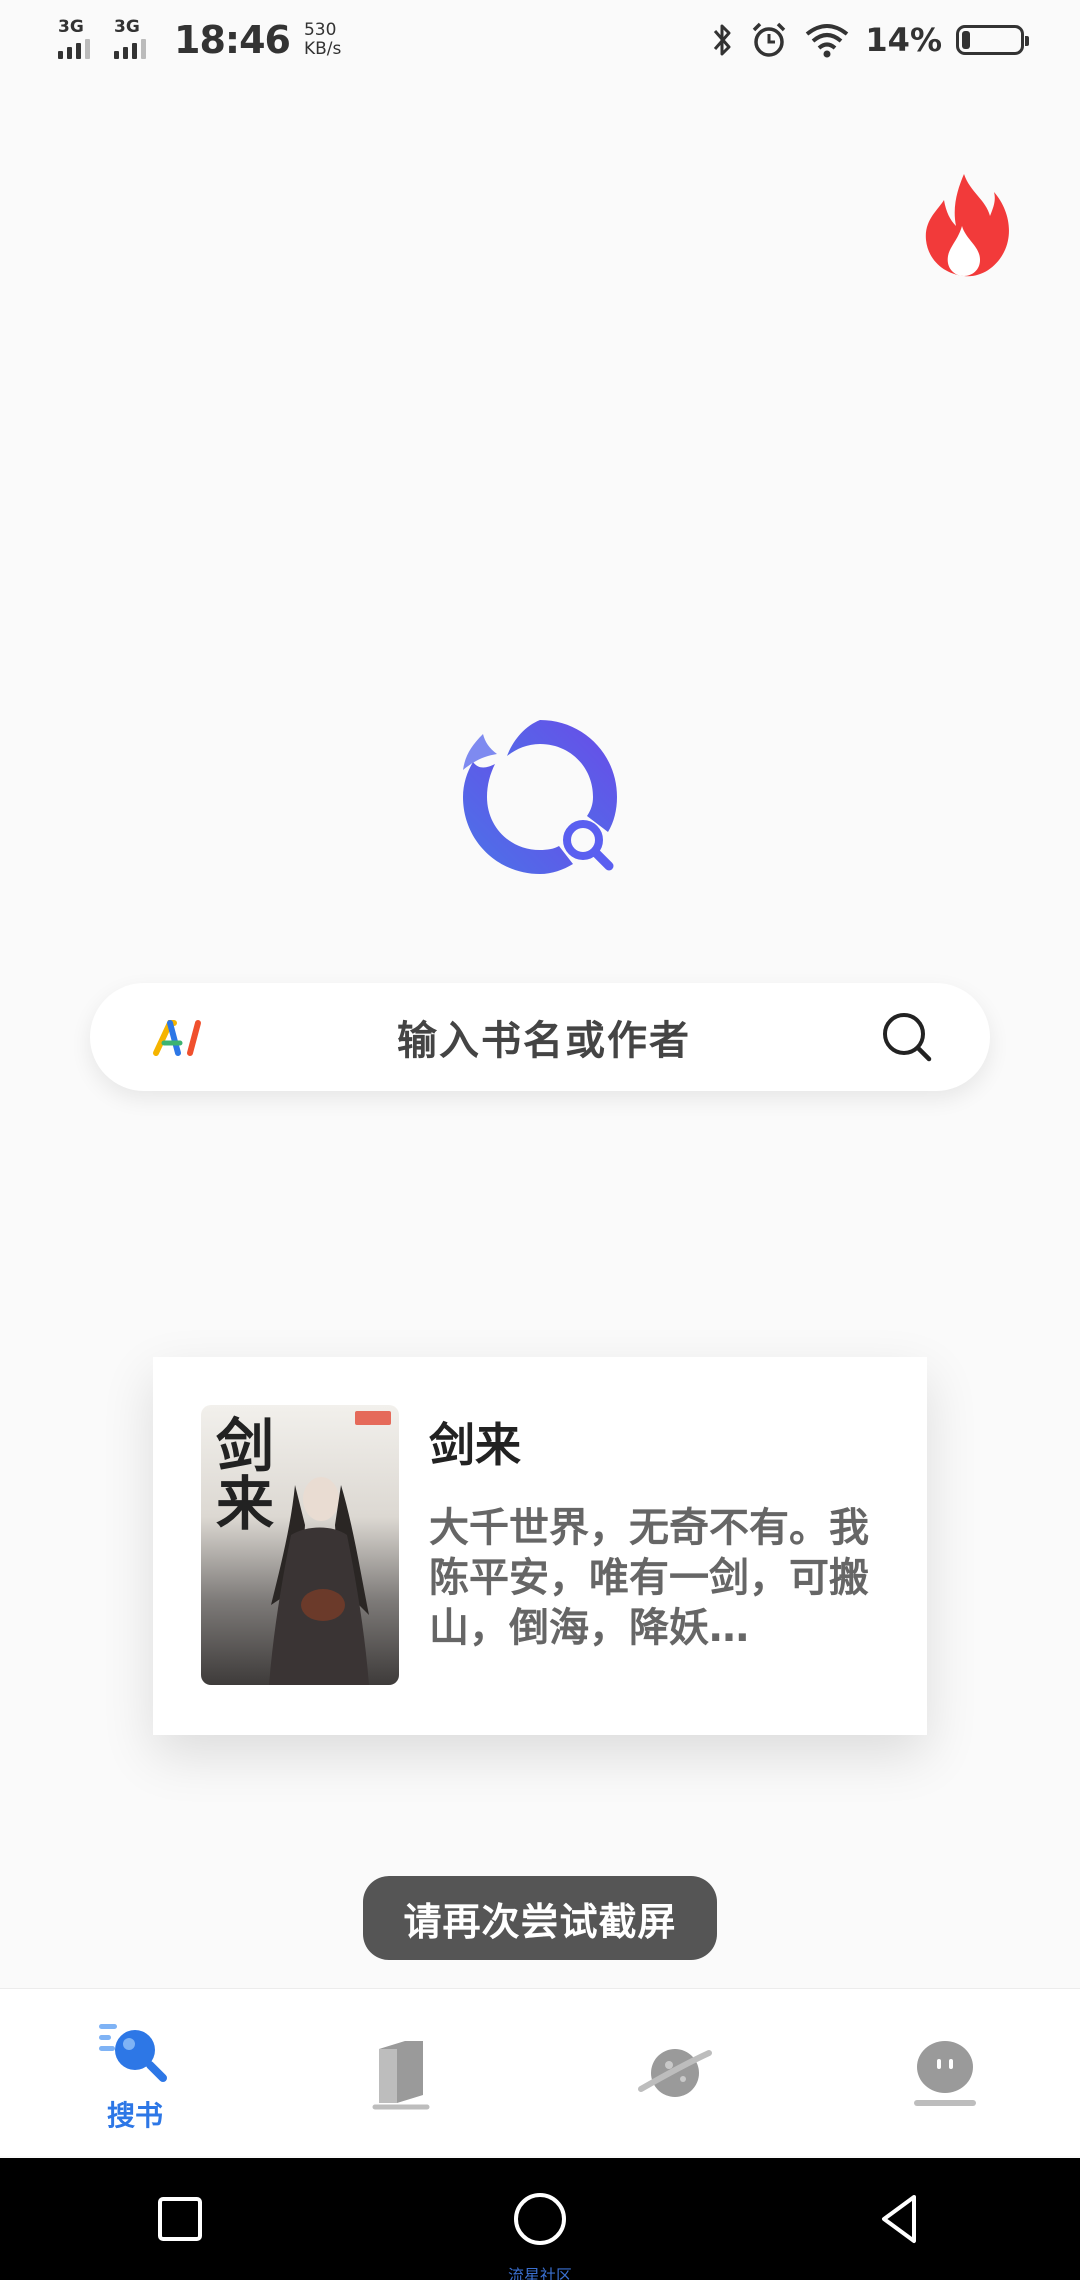 Image resolution: width=1080 pixels, height=2280 pixels. Describe the element at coordinates (540, 40) in the screenshot. I see `status-bar: 3G 3G 18:46 530 KB/s 14%` at that location.